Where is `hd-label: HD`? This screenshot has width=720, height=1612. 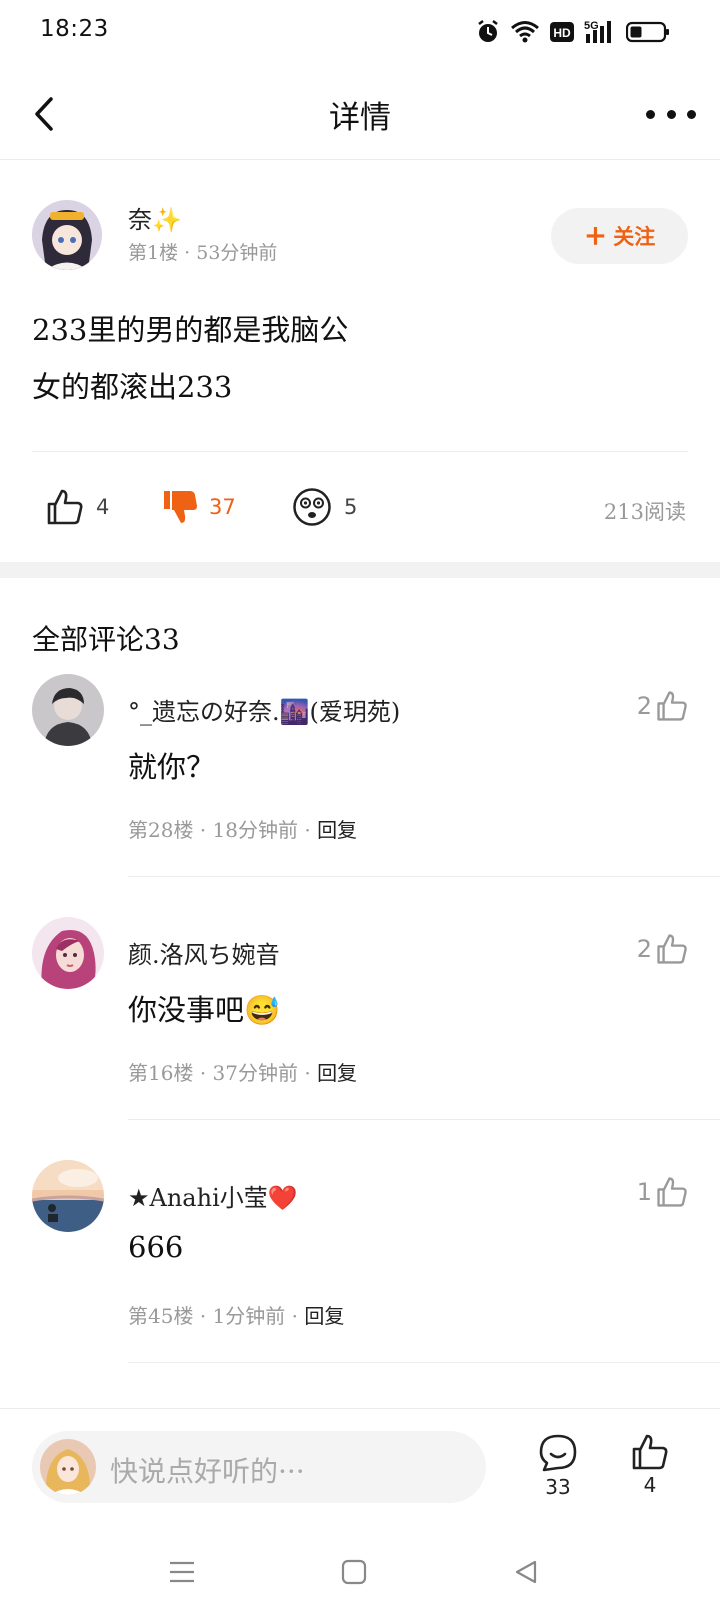 hd-label: HD is located at coordinates (562, 33).